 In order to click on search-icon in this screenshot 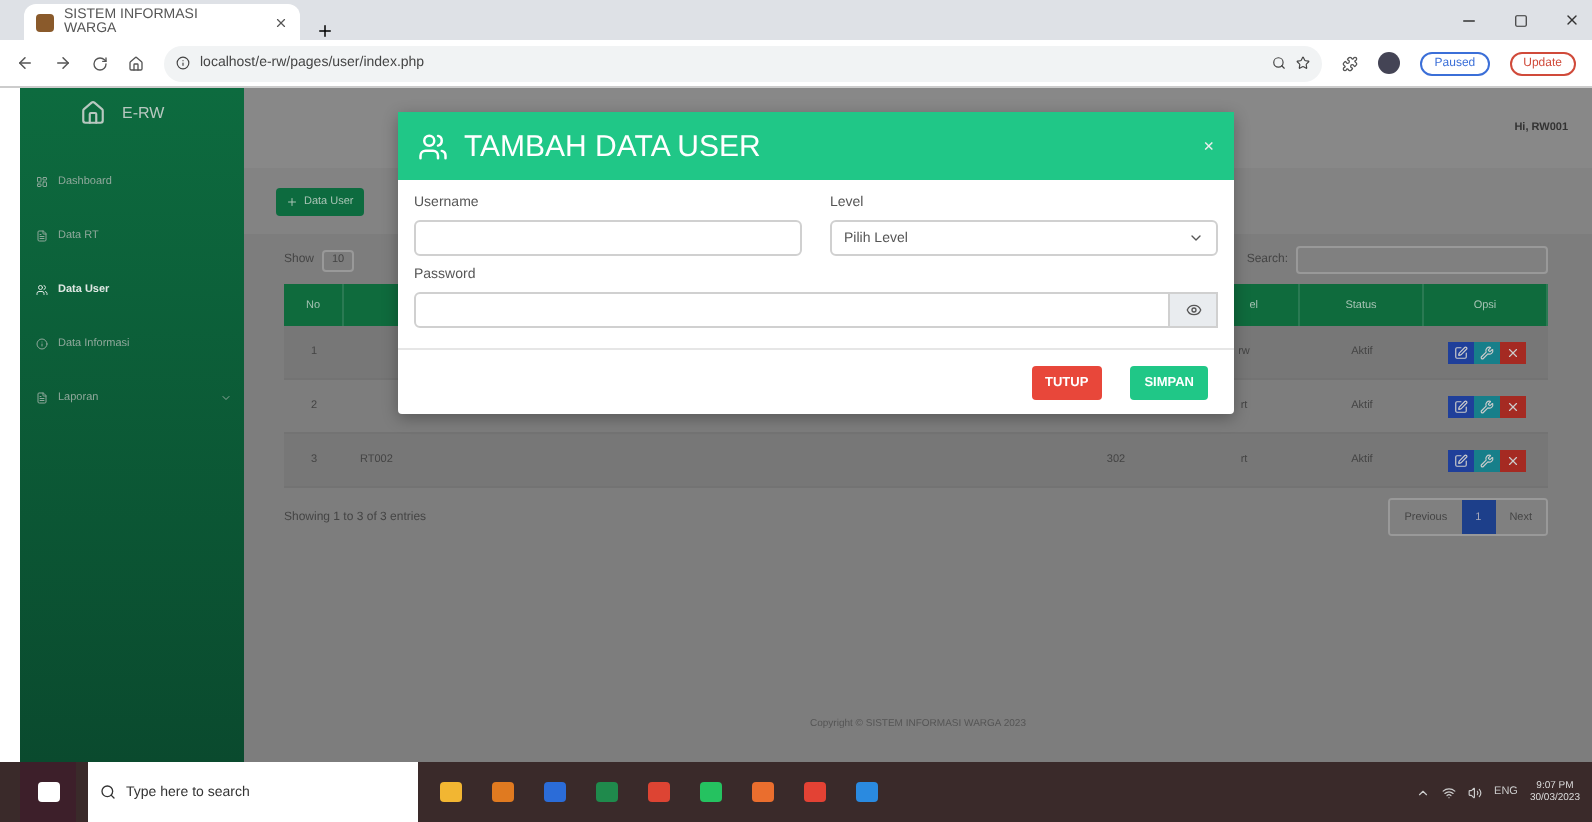, I will do `click(108, 792)`.